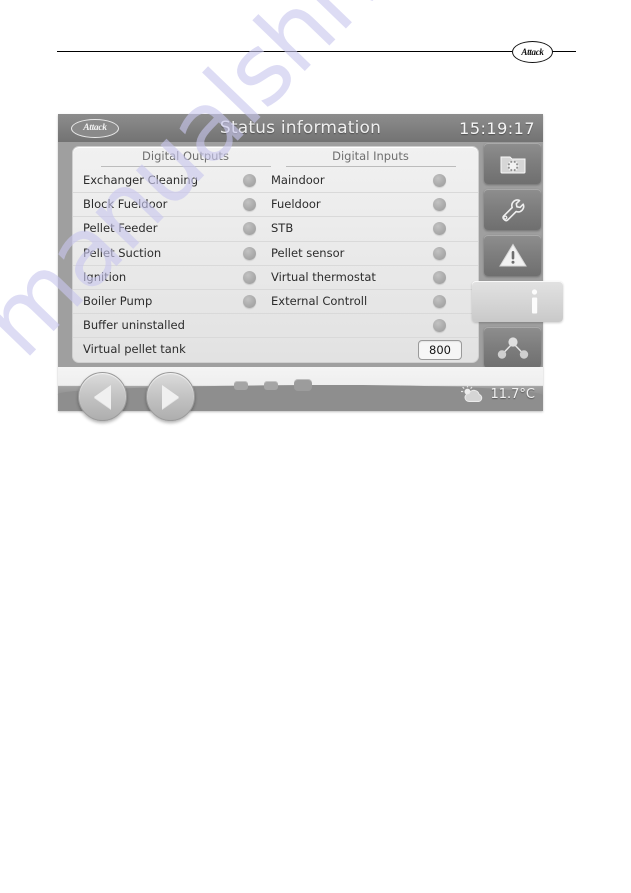  I want to click on sidebar-item-info, so click(517, 301).